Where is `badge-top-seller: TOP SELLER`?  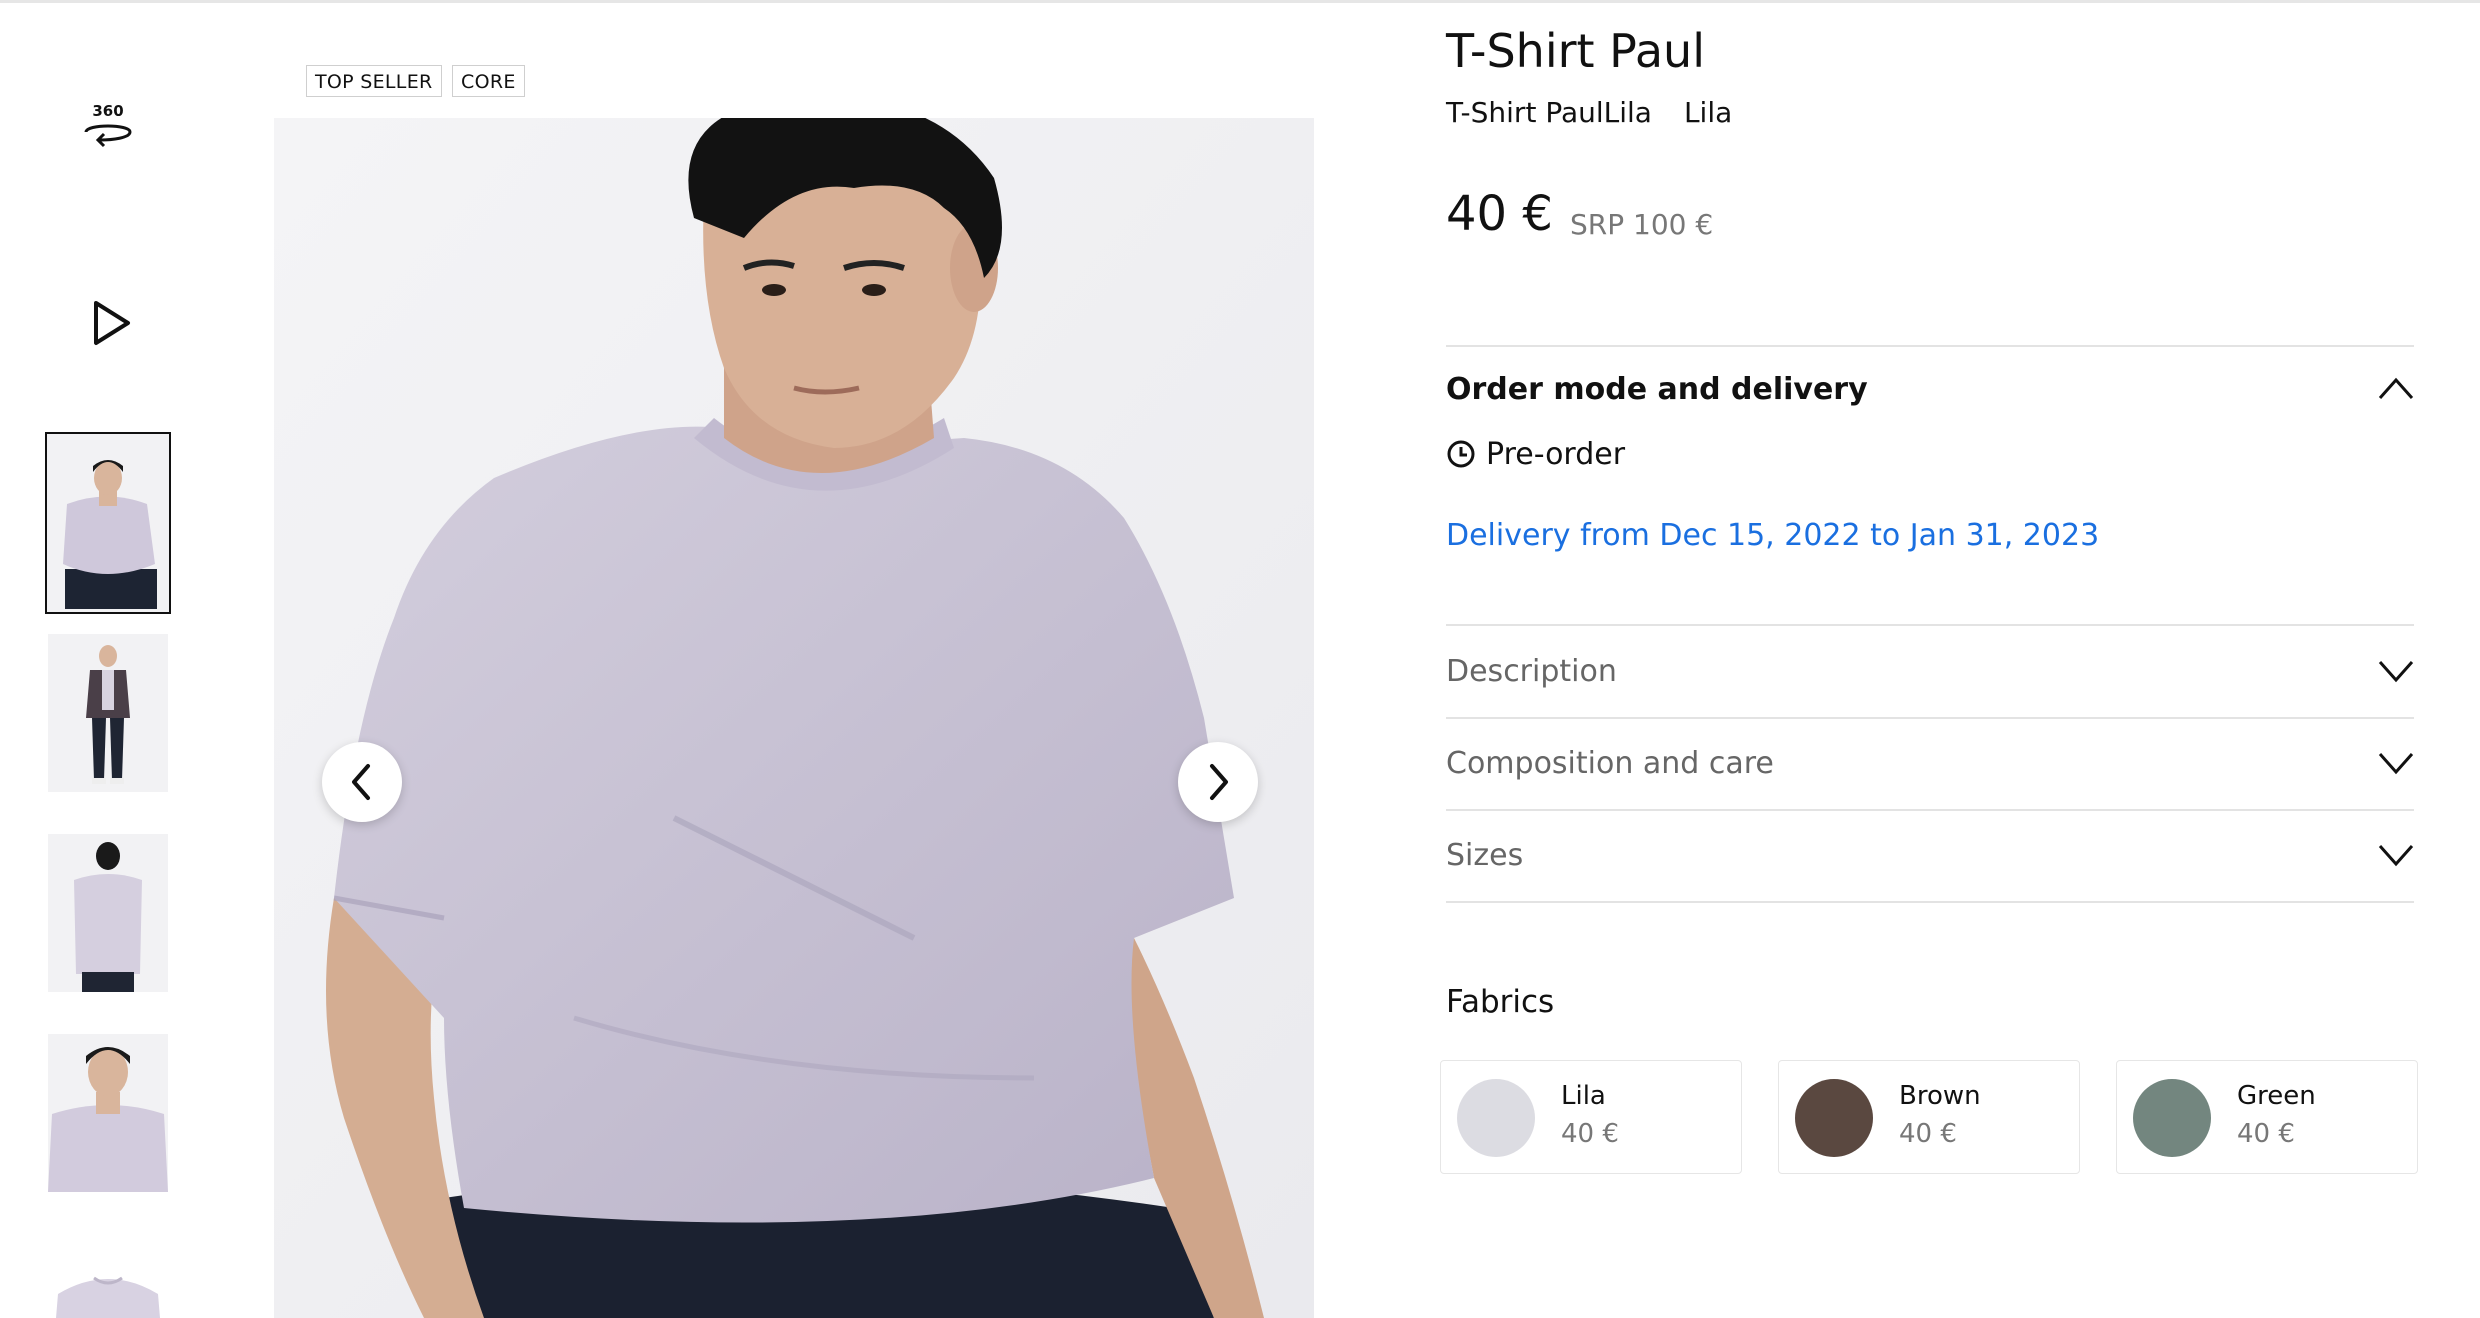
badge-top-seller: TOP SELLER is located at coordinates (374, 81).